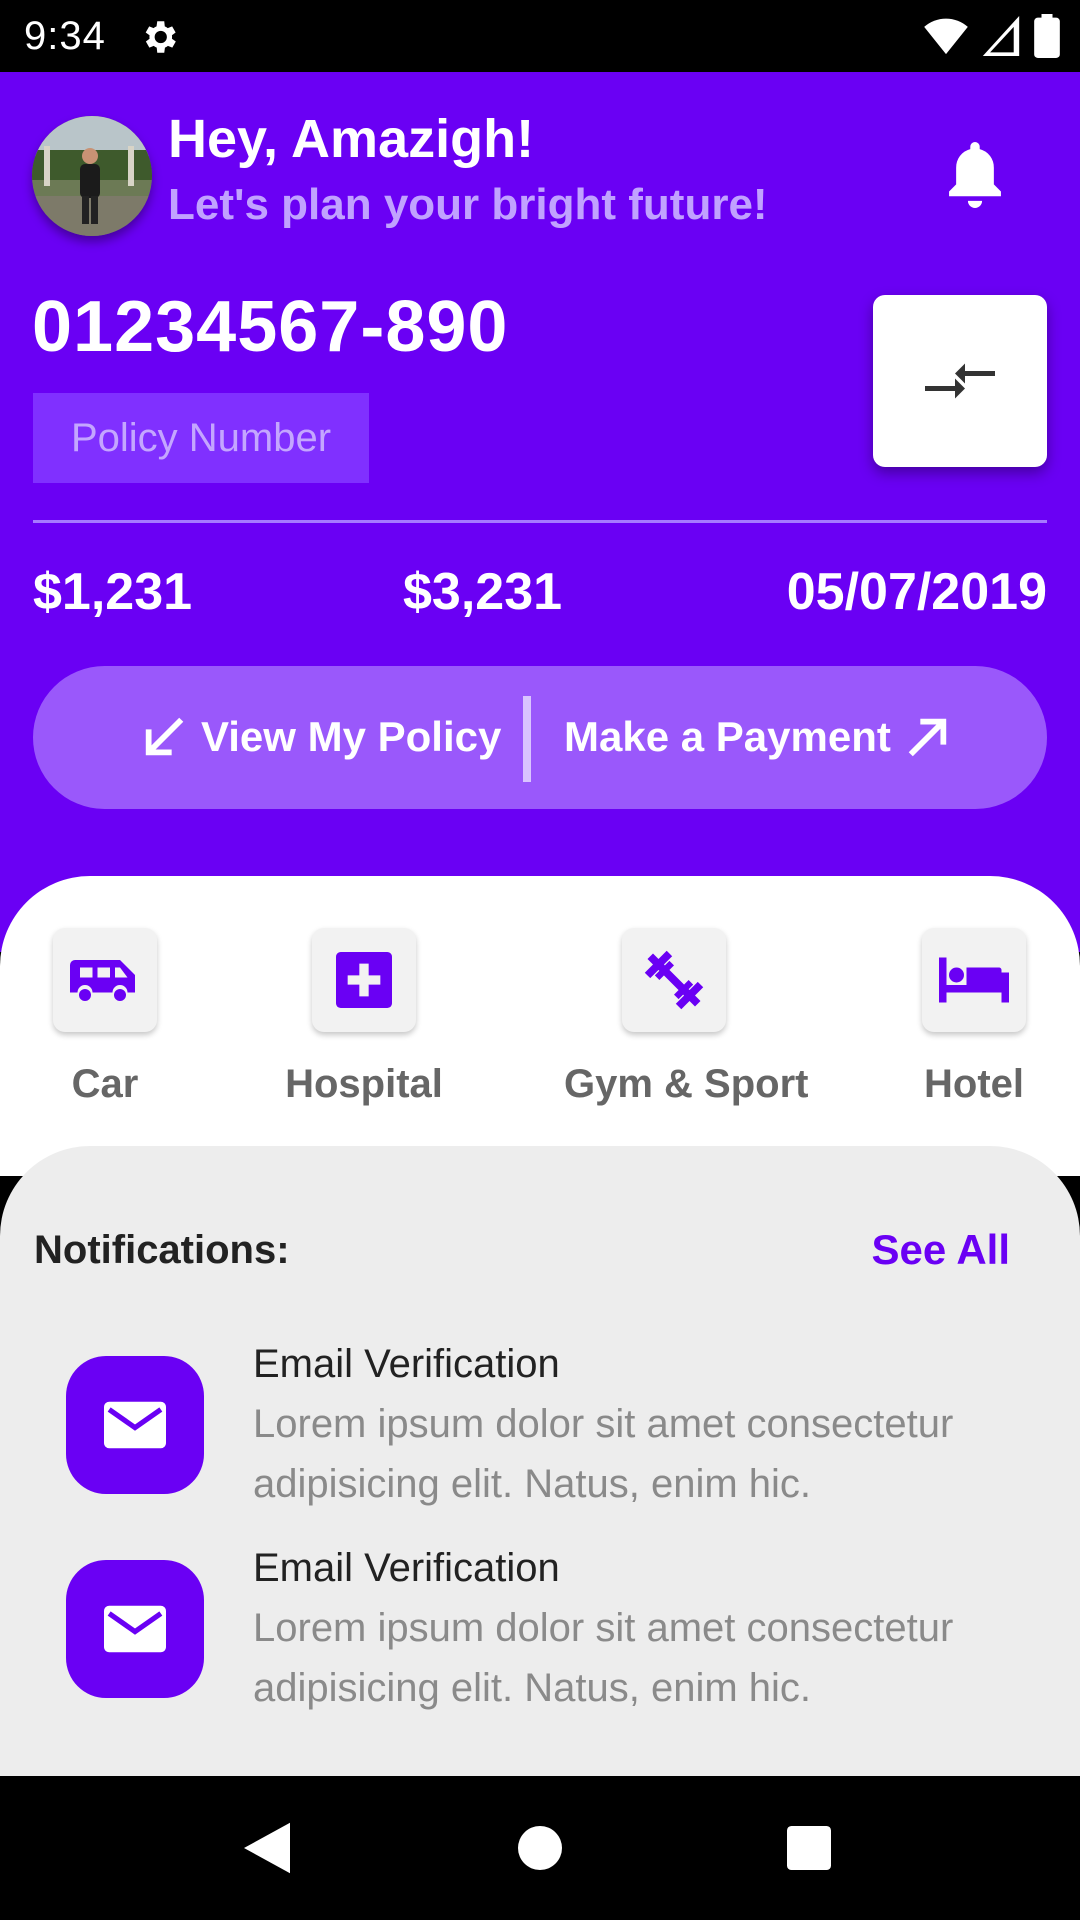  I want to click on view-policy-button: View My Policy, so click(321, 737).